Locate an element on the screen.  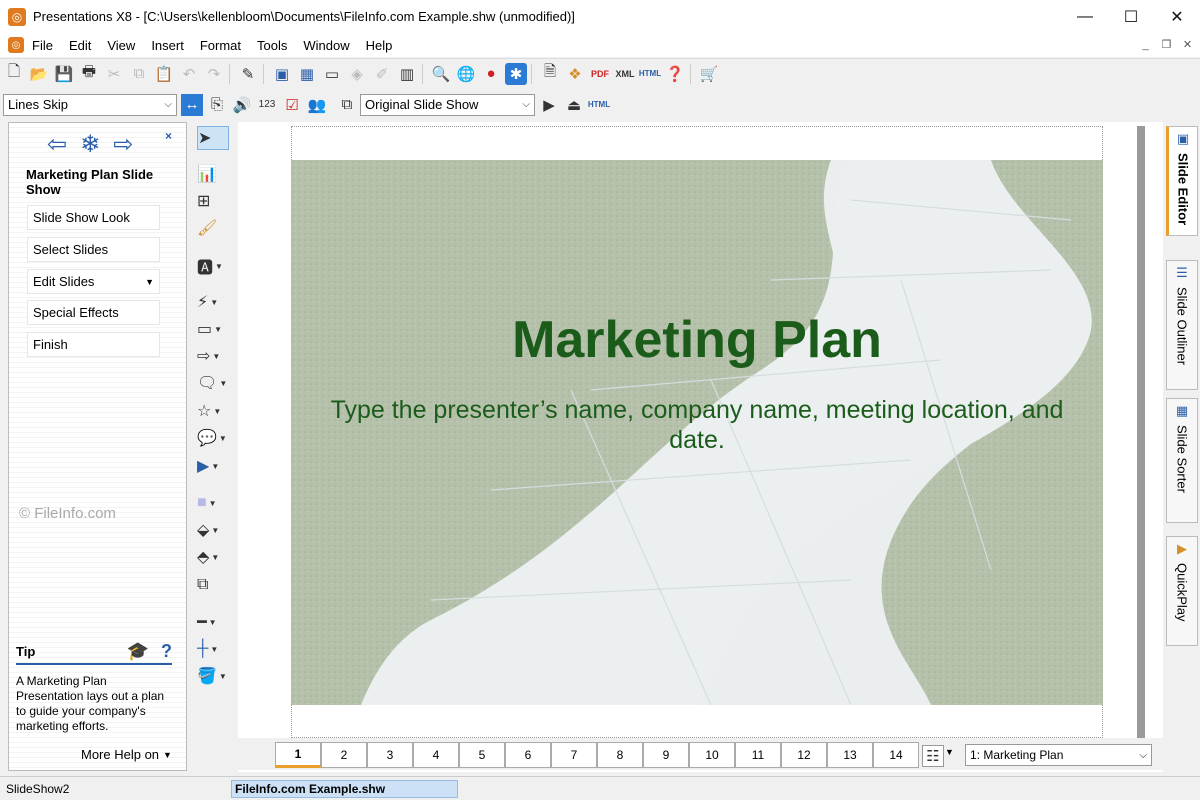
cut-icon: ✂ is located at coordinates (114, 74).